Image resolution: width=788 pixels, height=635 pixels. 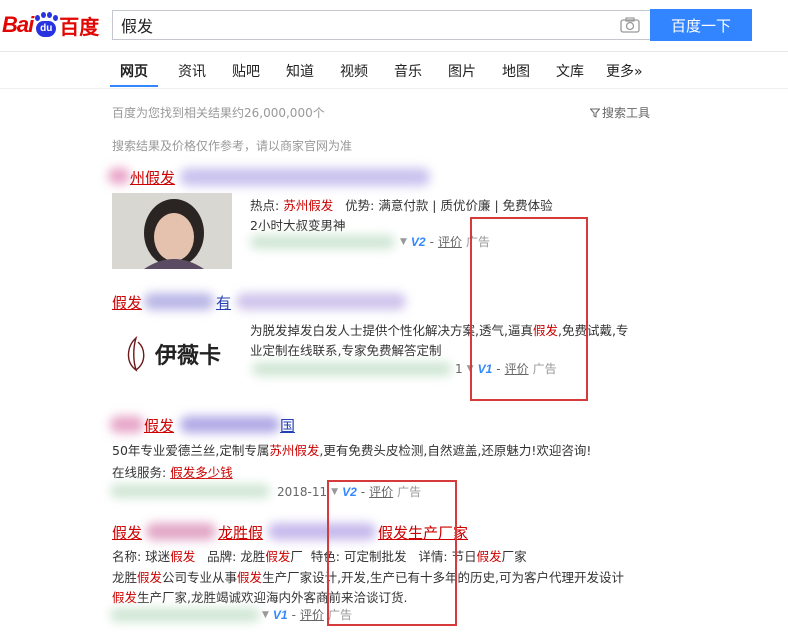 What do you see at coordinates (218, 113) in the screenshot?
I see `result-stats: 百度为您找到相关结果约26,000,000个` at bounding box center [218, 113].